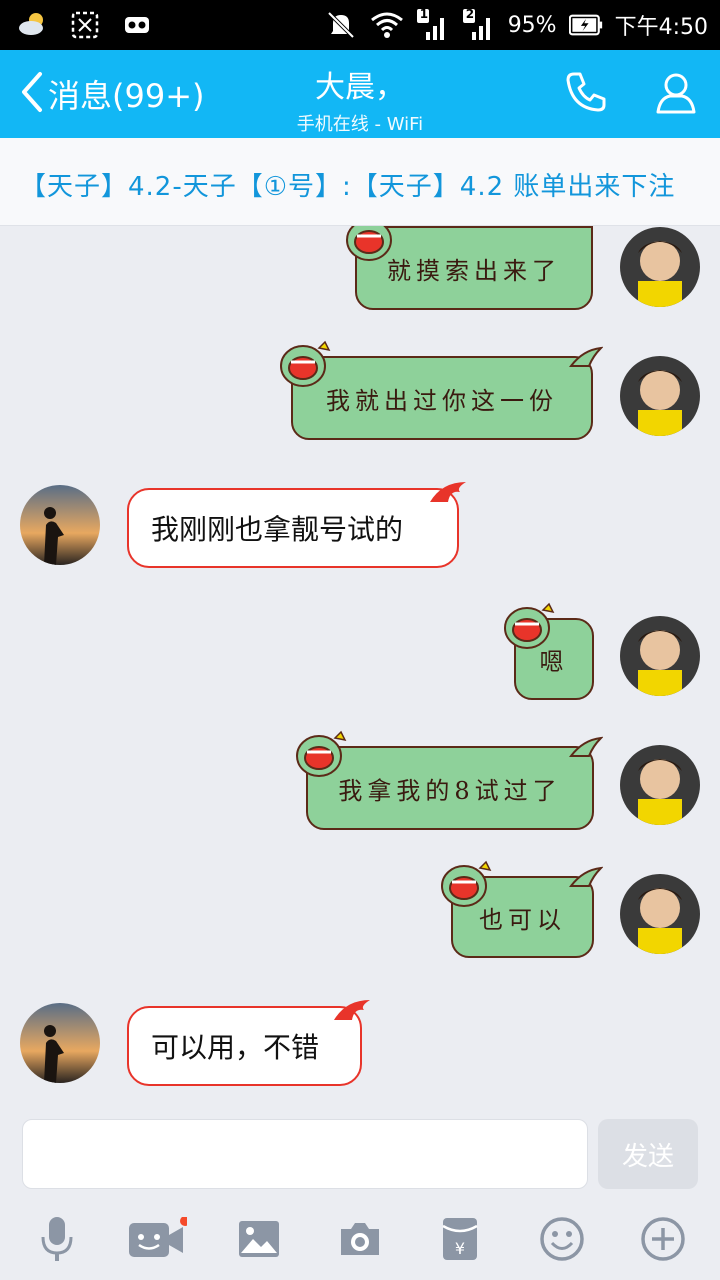 This screenshot has height=1280, width=720. I want to click on chevron-left-icon, so click(31, 94).